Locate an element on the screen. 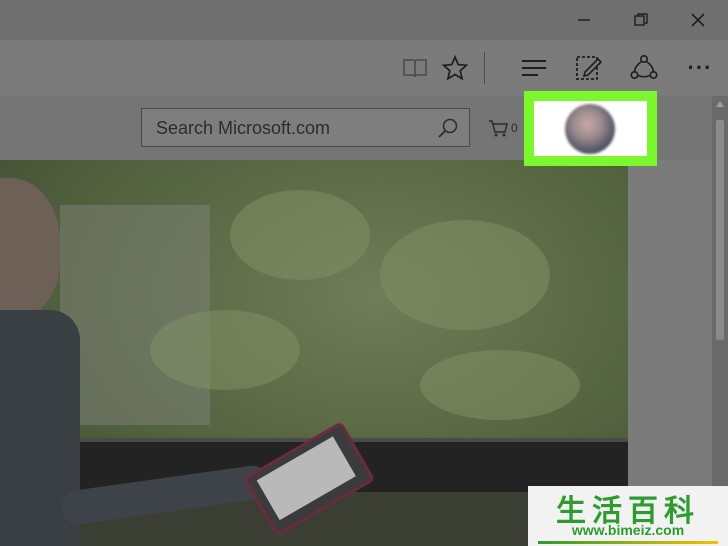 This screenshot has height=546, width=728. search-icon is located at coordinates (448, 128).